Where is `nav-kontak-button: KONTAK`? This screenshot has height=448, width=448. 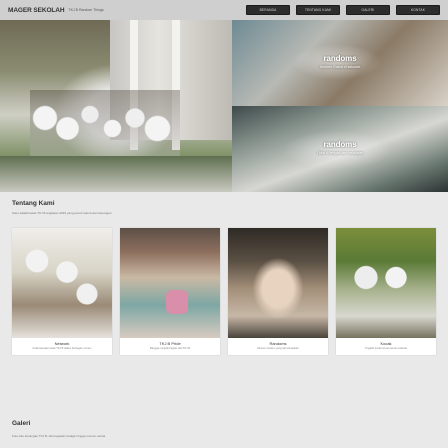
nav-kontak-button: KONTAK is located at coordinates (418, 10).